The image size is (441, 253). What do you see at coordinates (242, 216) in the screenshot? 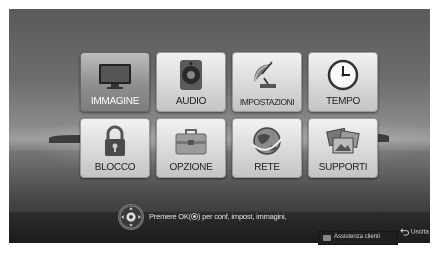
I see `hint-suffix: ) per conf, impost, immagini,` at bounding box center [242, 216].